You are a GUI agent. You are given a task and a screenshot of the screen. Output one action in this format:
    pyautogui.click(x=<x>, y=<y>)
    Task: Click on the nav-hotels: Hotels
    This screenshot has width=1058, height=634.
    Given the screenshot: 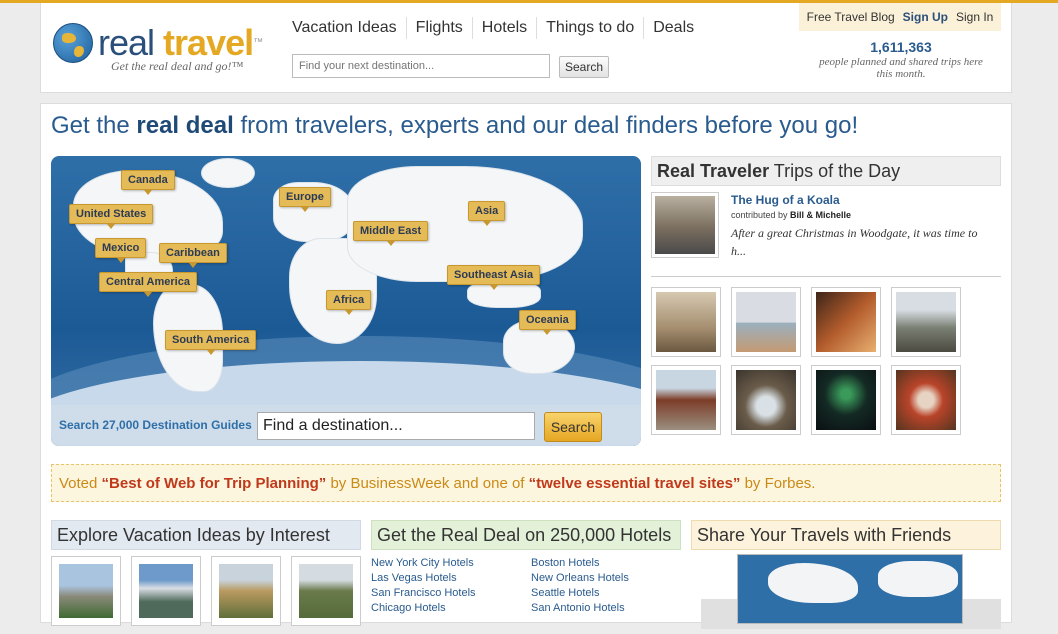 What is the action you would take?
    pyautogui.click(x=505, y=28)
    